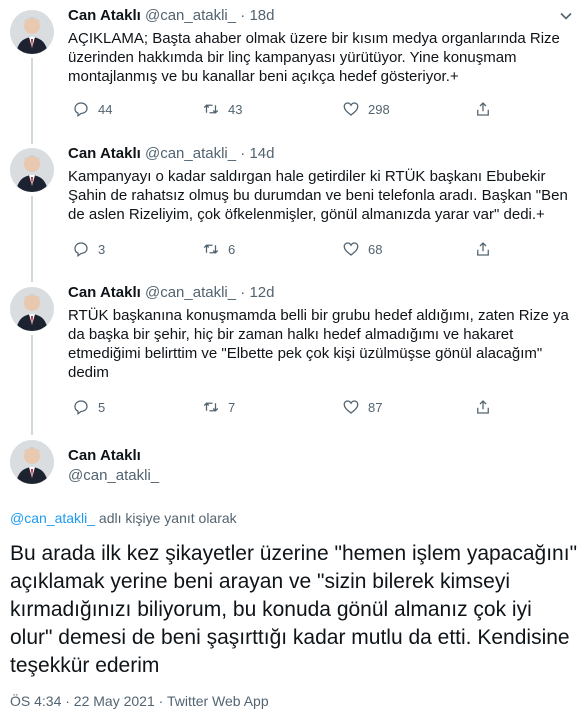  Describe the element at coordinates (235, 109) in the screenshot. I see `retweet-count: 43` at that location.